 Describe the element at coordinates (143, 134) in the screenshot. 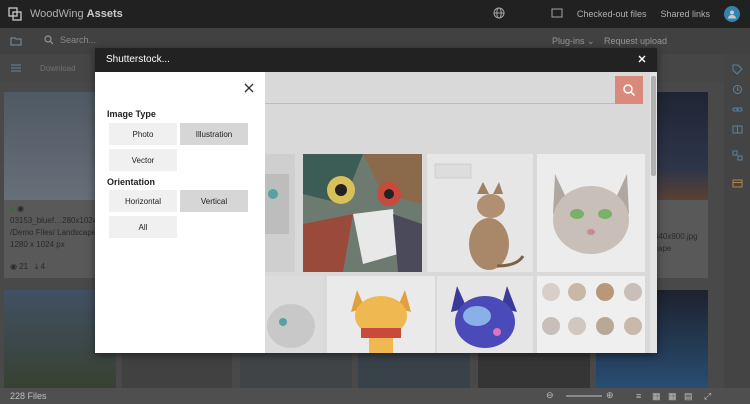

I see `image-type-photo-option: Photo` at that location.